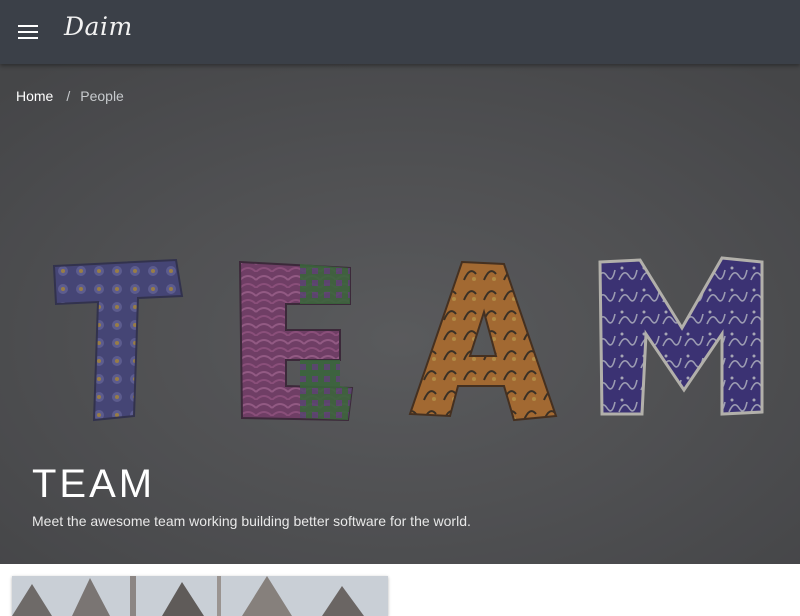  Describe the element at coordinates (34, 96) in the screenshot. I see `breadcrumb-home-link: Home` at that location.